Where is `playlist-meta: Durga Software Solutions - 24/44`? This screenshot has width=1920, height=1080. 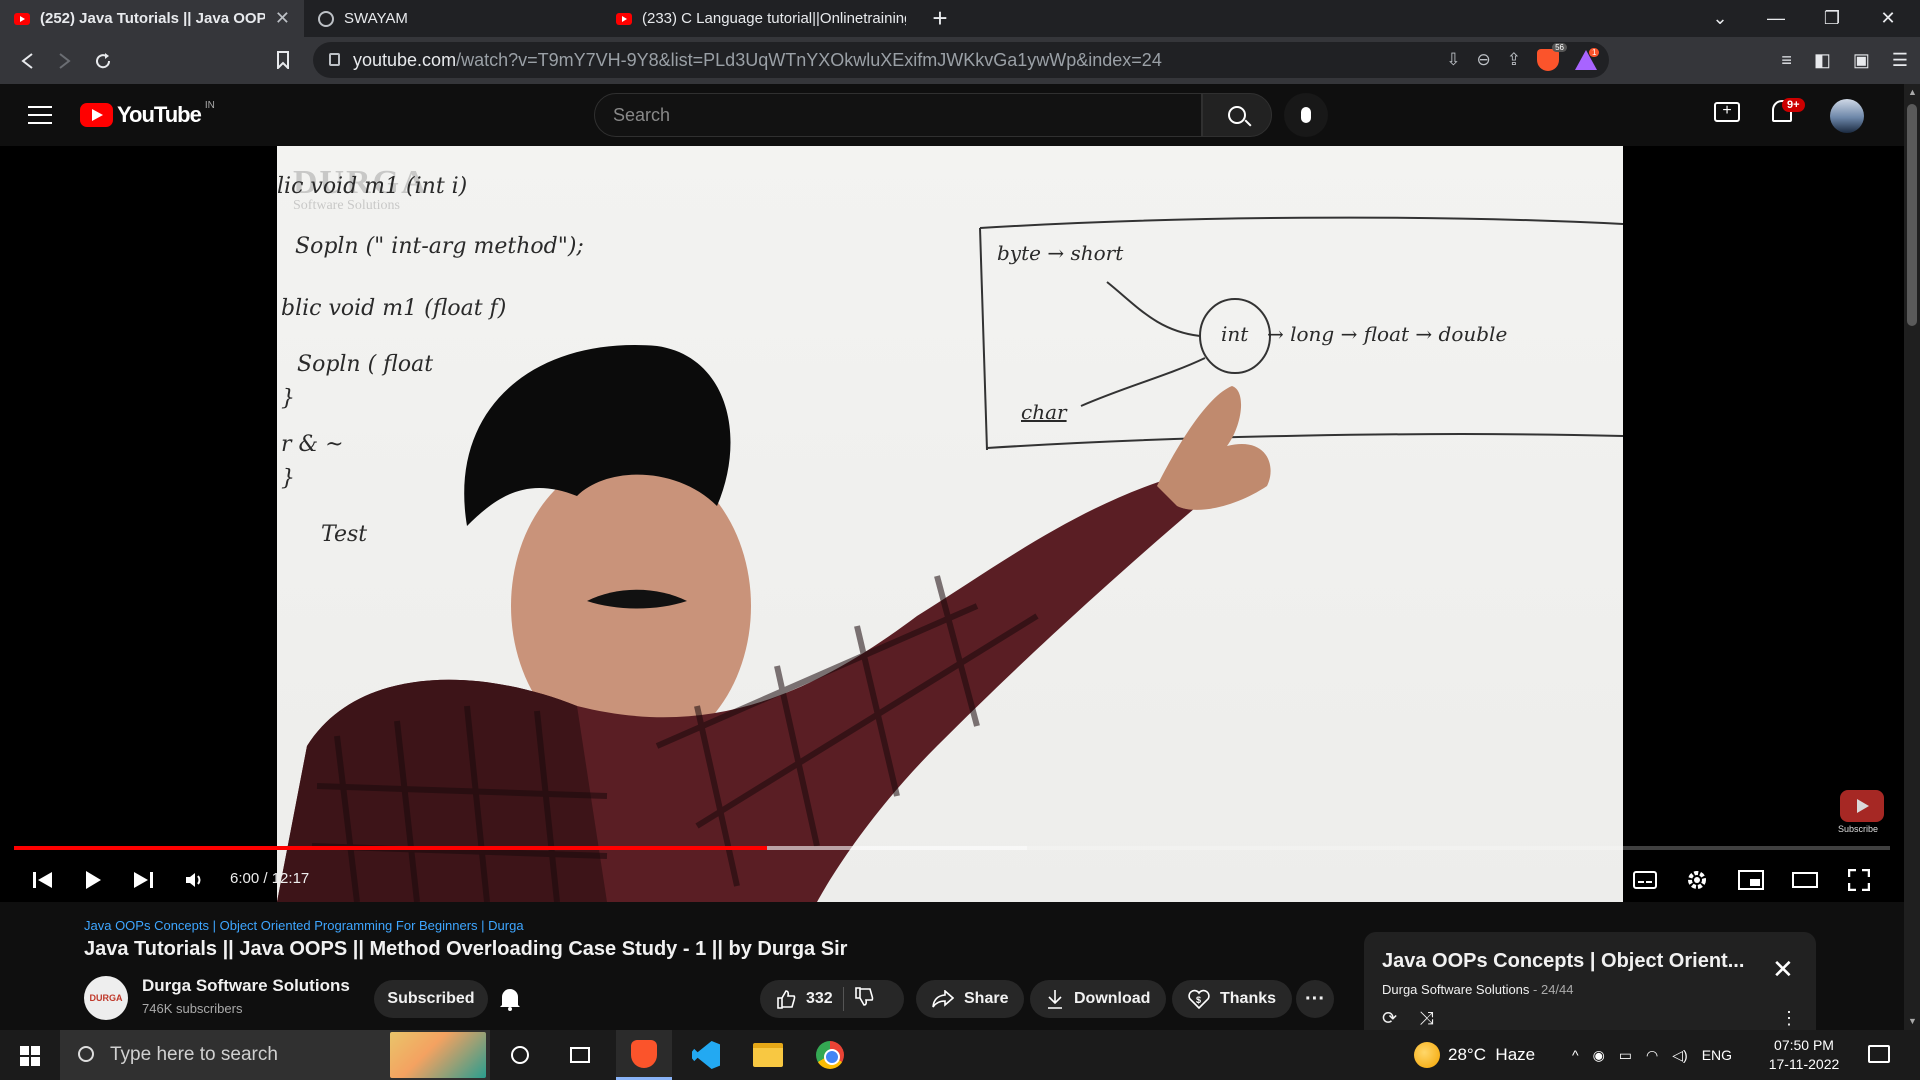
playlist-meta: Durga Software Solutions - 24/44 is located at coordinates (1478, 989).